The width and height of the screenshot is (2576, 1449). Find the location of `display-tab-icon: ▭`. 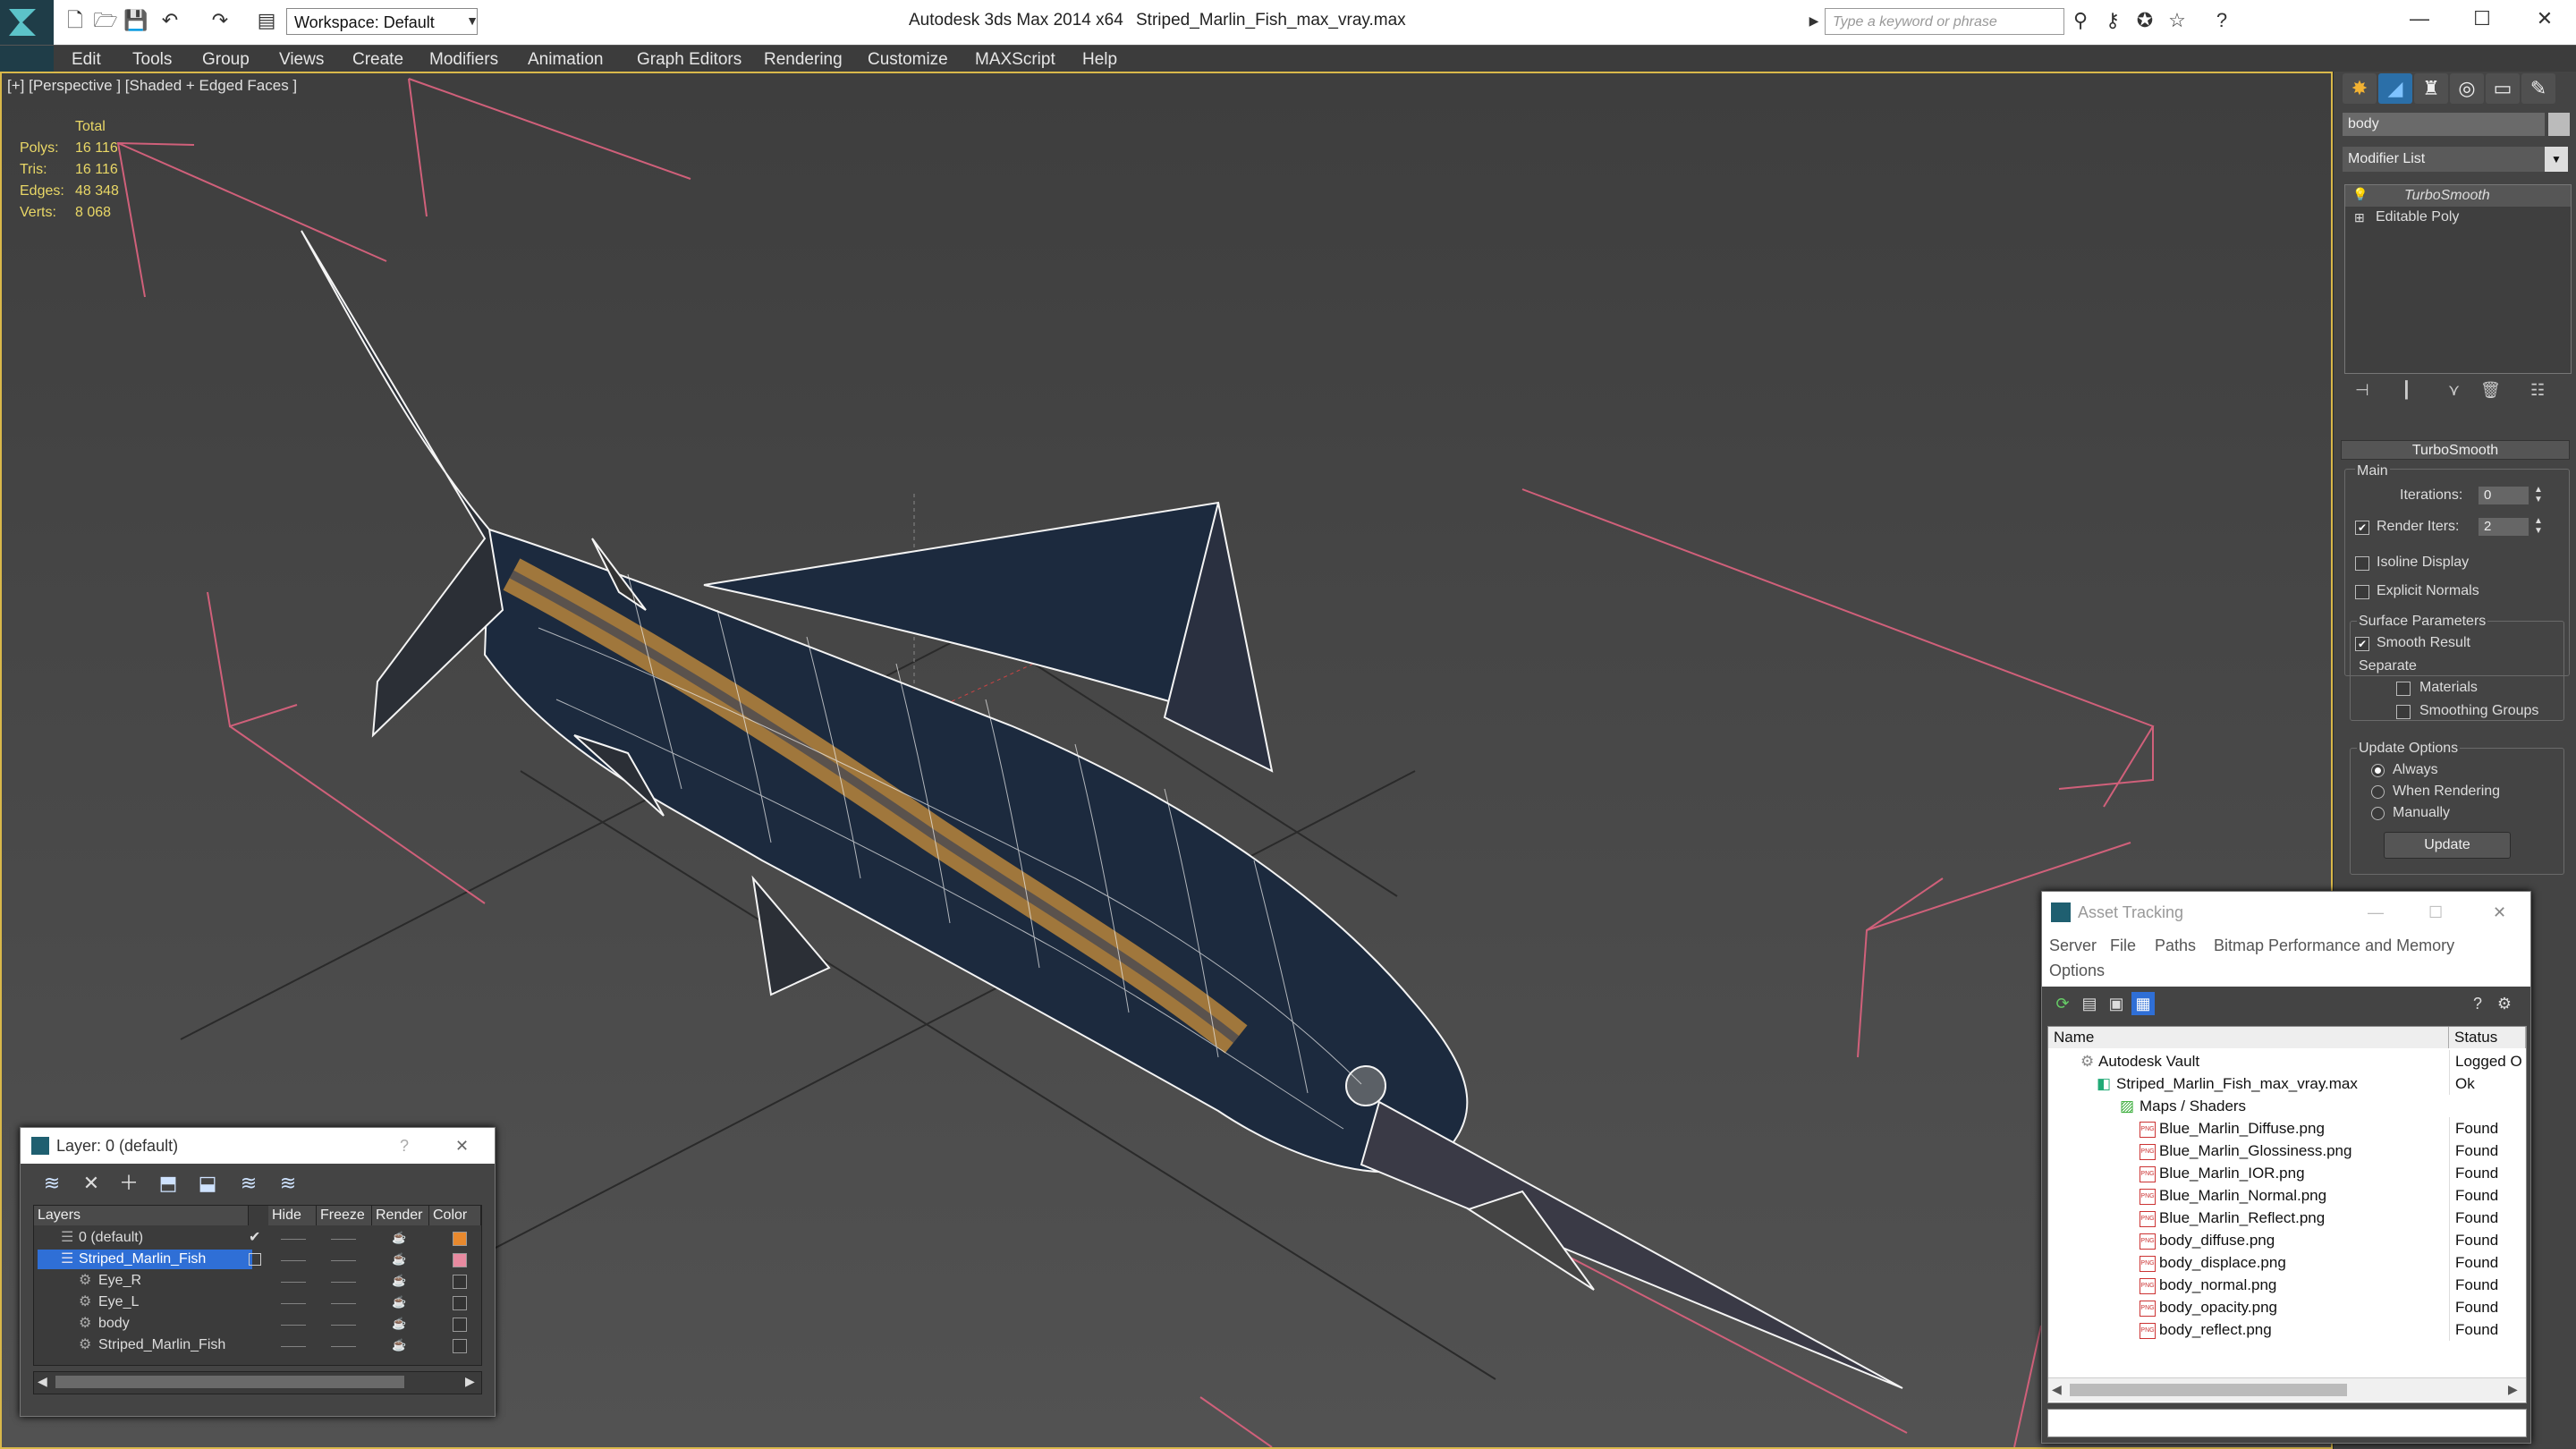

display-tab-icon: ▭ is located at coordinates (2503, 88).